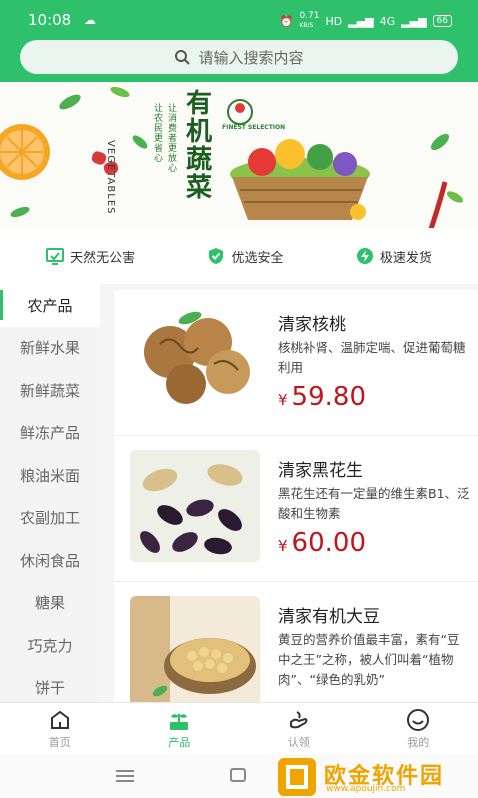 The height and width of the screenshot is (798, 478). Describe the element at coordinates (50, 305) in the screenshot. I see `category-item-farm: 农产品` at that location.